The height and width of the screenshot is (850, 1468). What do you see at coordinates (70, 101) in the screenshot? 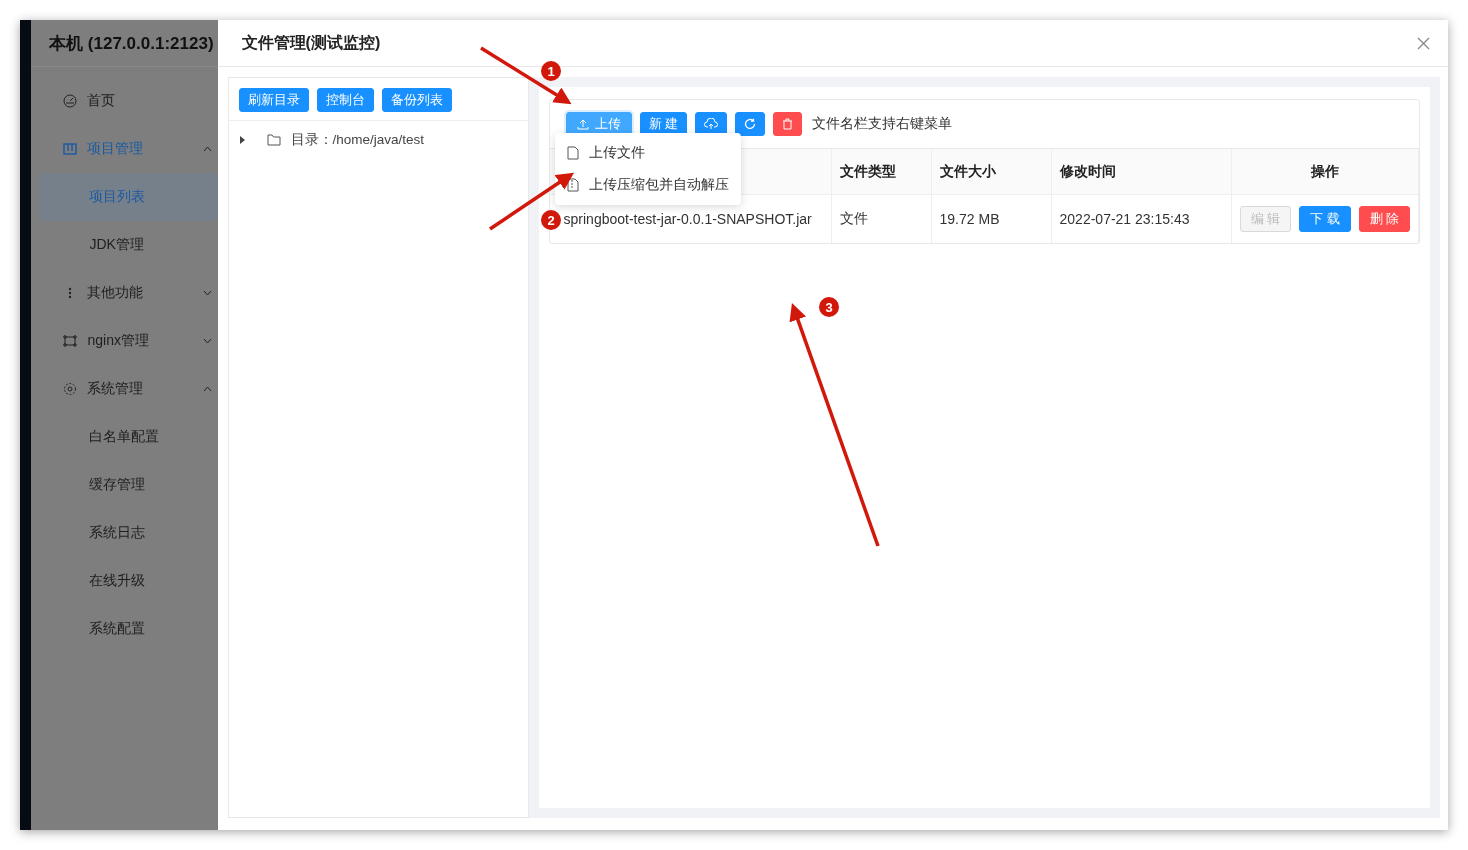
I see `dashboard-icon` at bounding box center [70, 101].